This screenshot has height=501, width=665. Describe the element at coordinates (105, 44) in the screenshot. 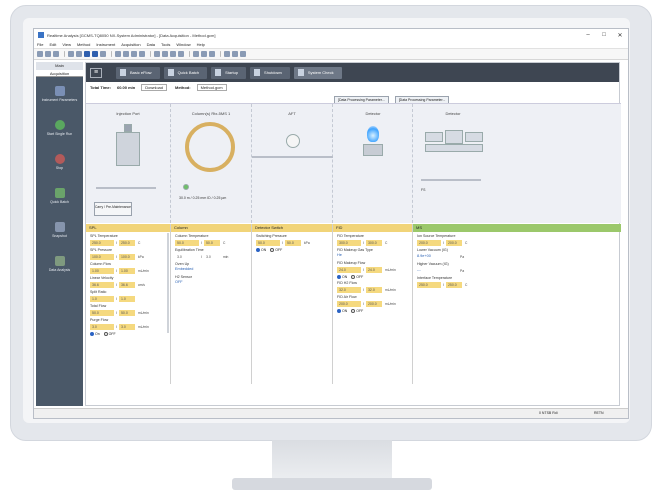

I see `menu-instrument: Instrument` at that location.